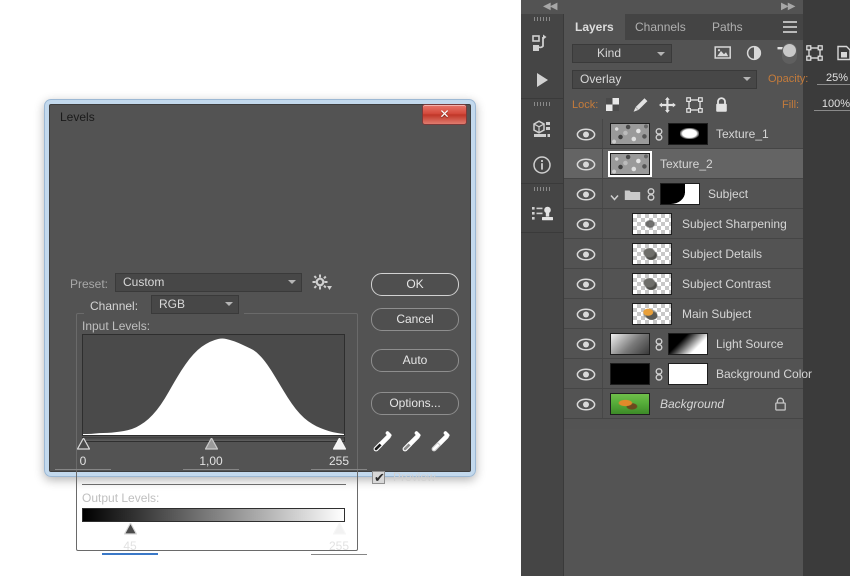  I want to click on output-white-slider, so click(339, 529).